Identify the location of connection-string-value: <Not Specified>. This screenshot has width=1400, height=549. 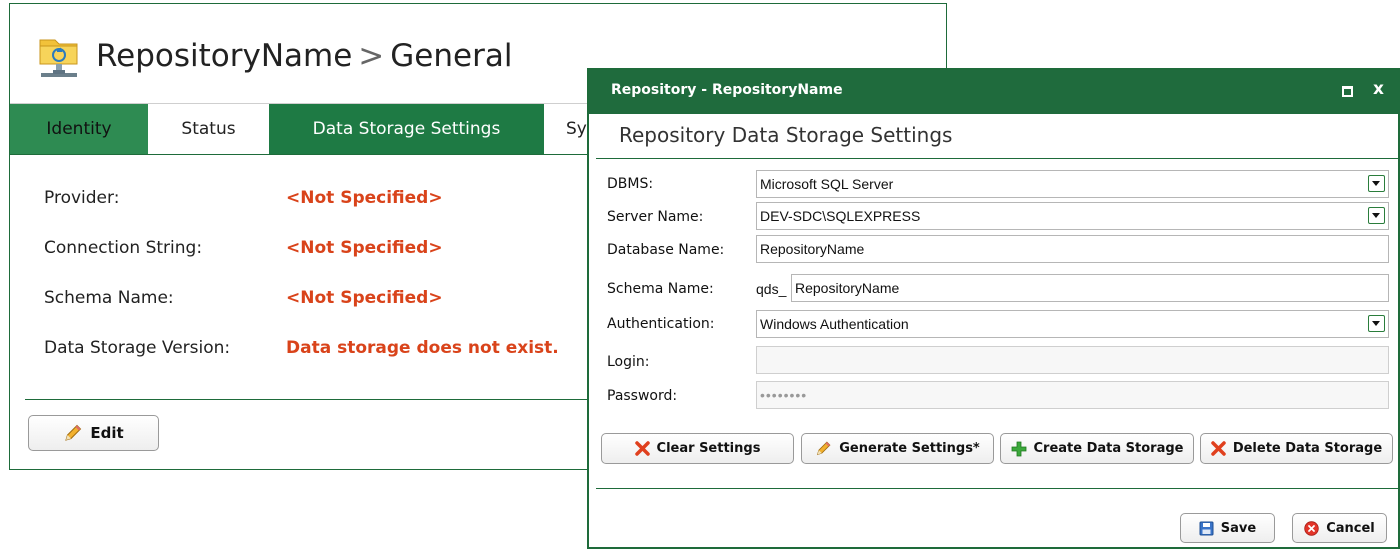
(364, 248).